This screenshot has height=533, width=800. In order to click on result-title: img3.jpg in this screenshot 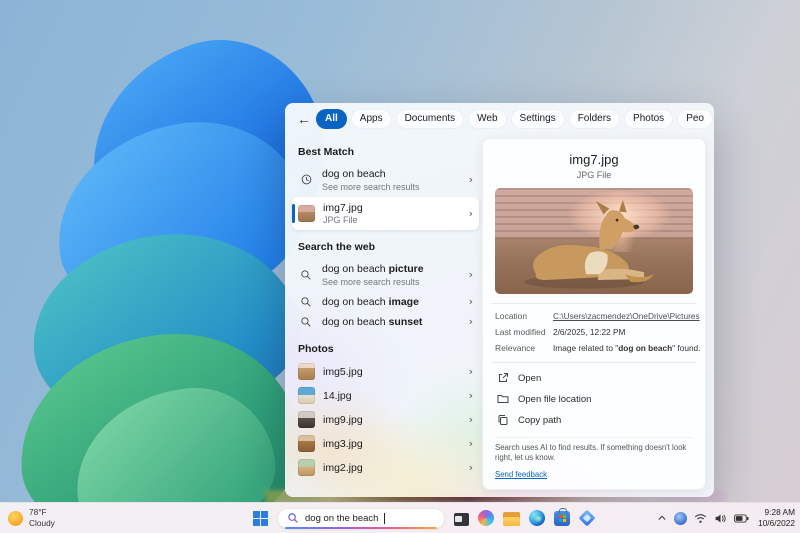, I will do `click(343, 443)`.